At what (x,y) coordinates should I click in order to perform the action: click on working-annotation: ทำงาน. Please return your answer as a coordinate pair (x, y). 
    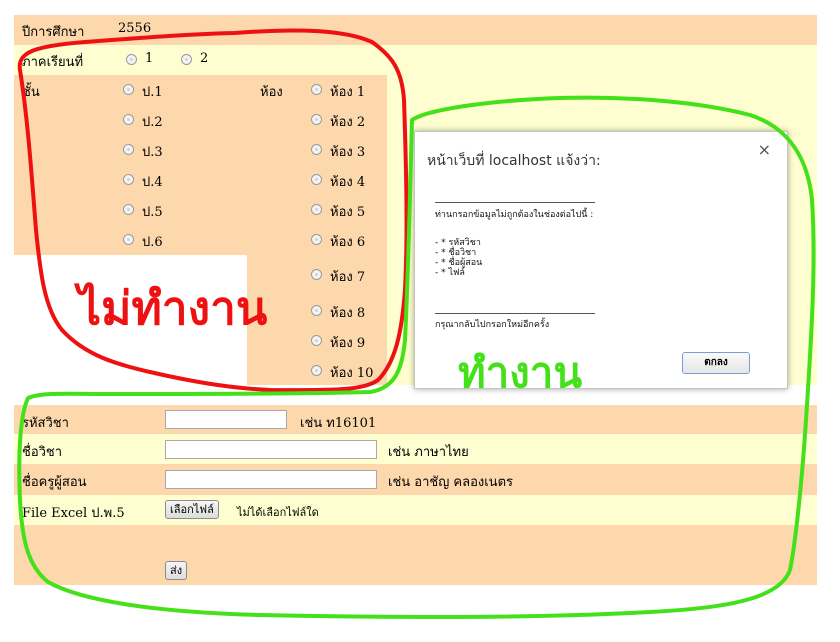
    Looking at the image, I should click on (520, 372).